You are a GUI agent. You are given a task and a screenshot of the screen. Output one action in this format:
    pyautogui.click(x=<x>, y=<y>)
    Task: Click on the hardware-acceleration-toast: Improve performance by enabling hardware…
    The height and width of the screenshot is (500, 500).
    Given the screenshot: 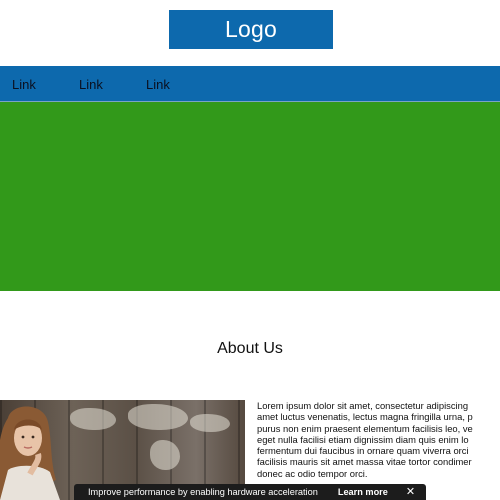 What is the action you would take?
    pyautogui.click(x=250, y=492)
    